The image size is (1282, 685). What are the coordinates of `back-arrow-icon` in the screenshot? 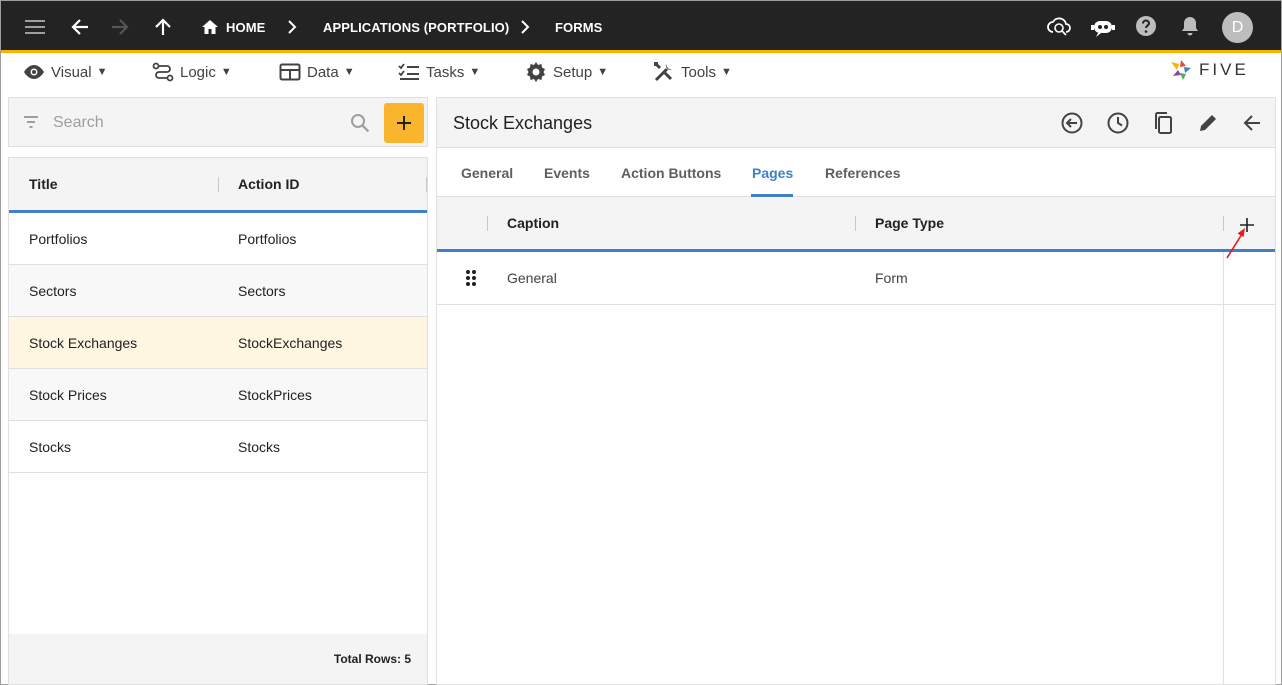 It's located at (1252, 123).